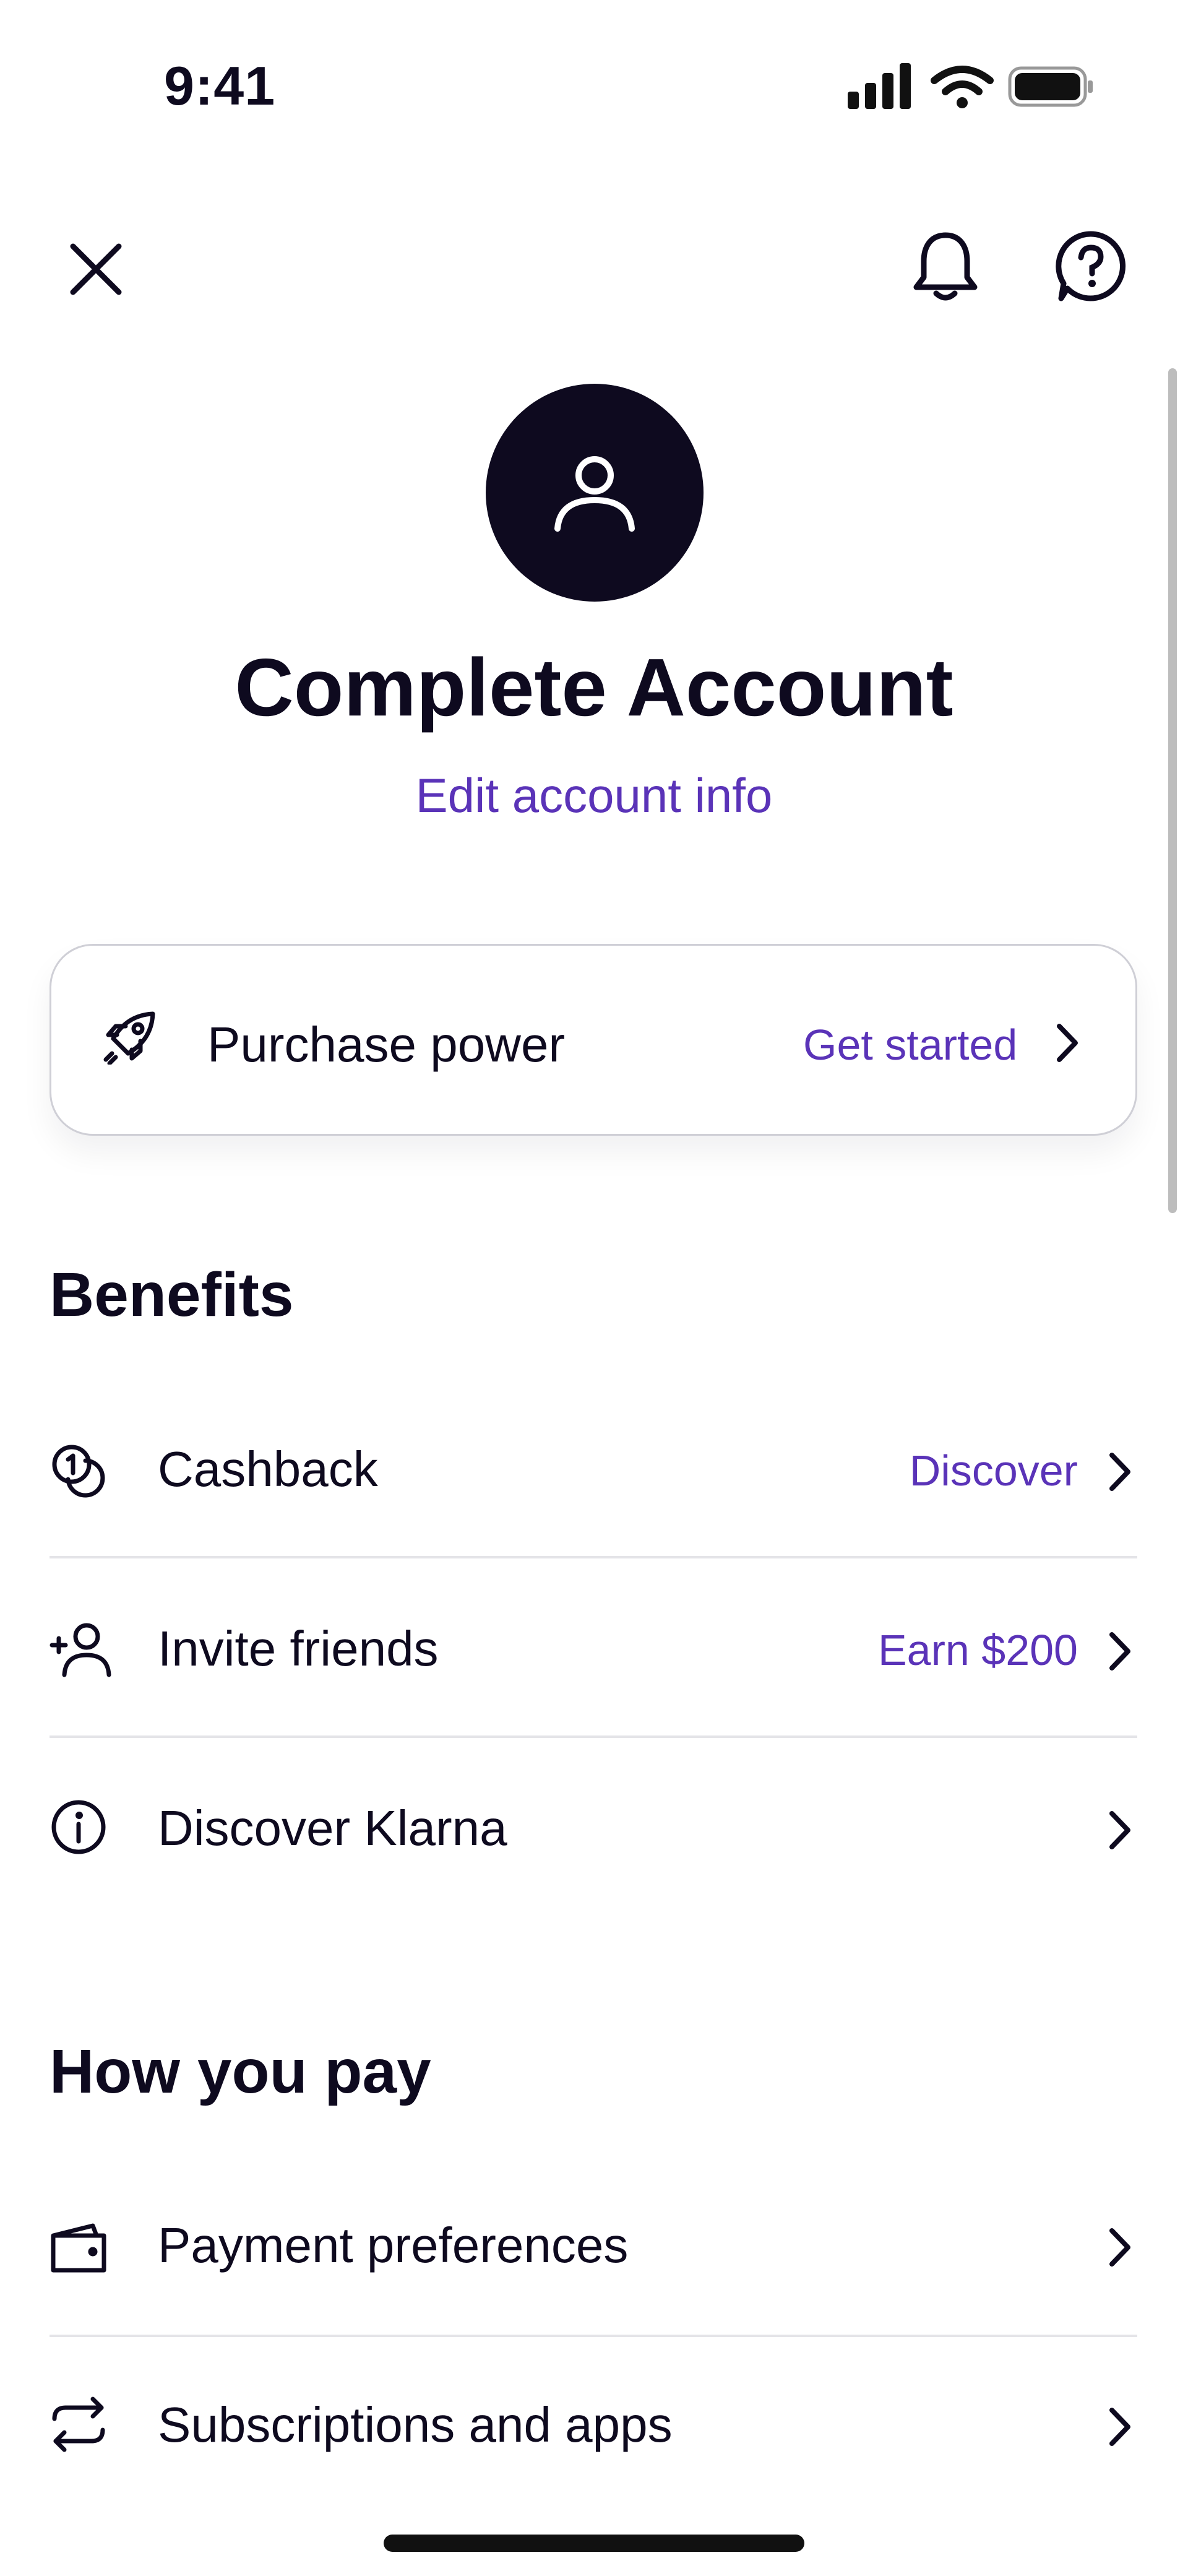 Image resolution: width=1188 pixels, height=2576 pixels. I want to click on get-started-link: Get started, so click(910, 1045).